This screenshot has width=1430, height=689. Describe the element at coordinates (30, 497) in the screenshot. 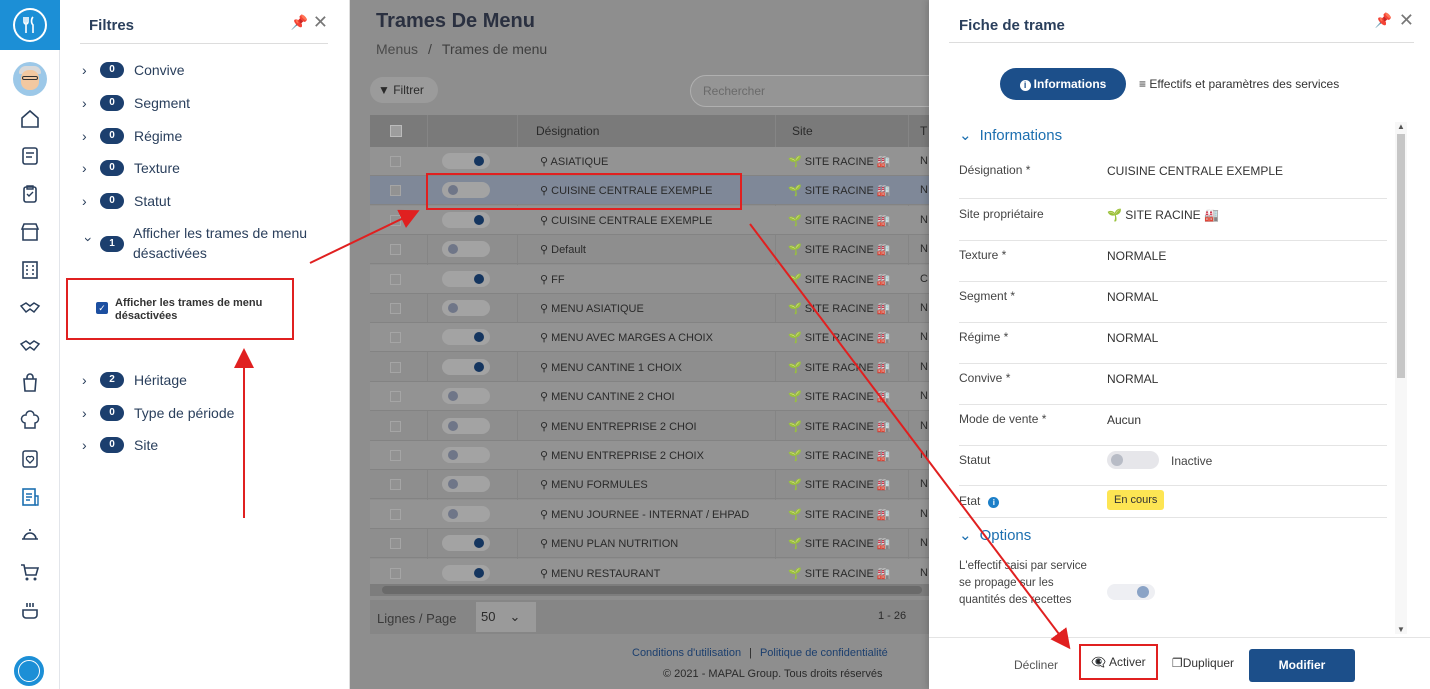

I see `menu-document-icon` at that location.